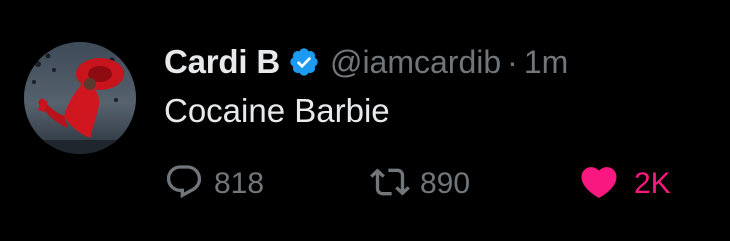 This screenshot has height=241, width=730. I want to click on heart-icon, so click(599, 184).